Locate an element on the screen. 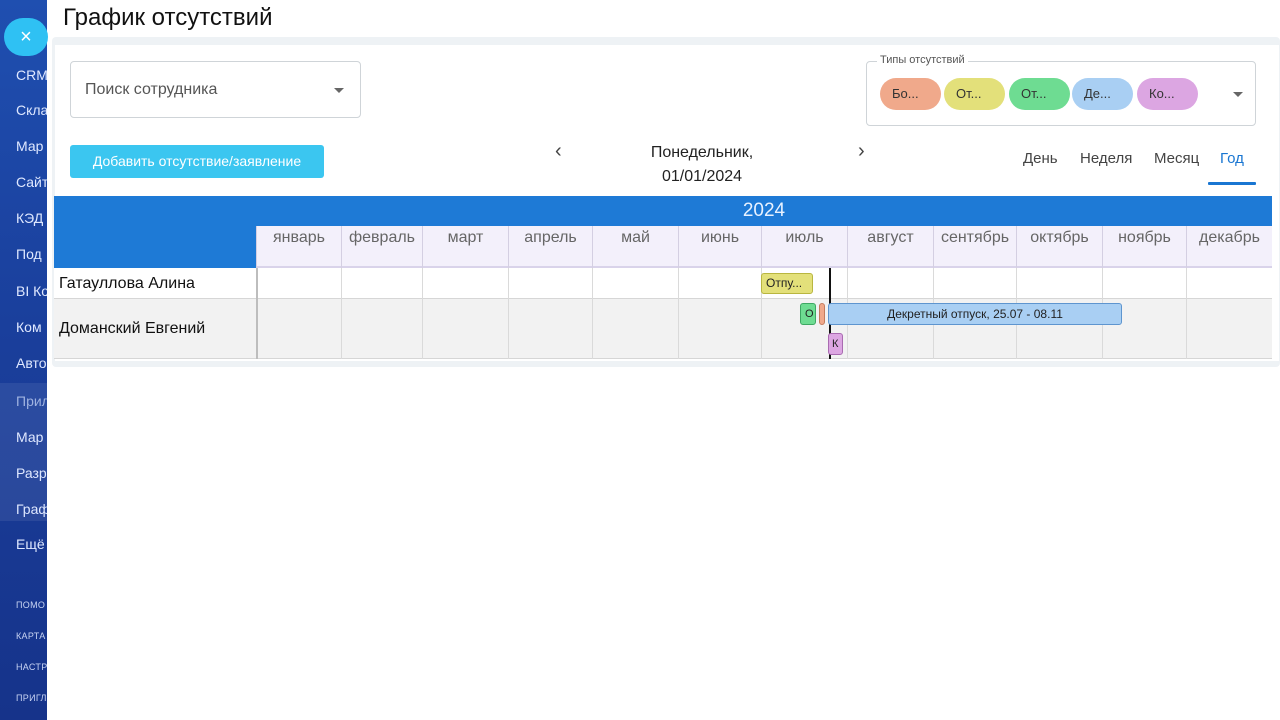  month-header: май is located at coordinates (635, 247).